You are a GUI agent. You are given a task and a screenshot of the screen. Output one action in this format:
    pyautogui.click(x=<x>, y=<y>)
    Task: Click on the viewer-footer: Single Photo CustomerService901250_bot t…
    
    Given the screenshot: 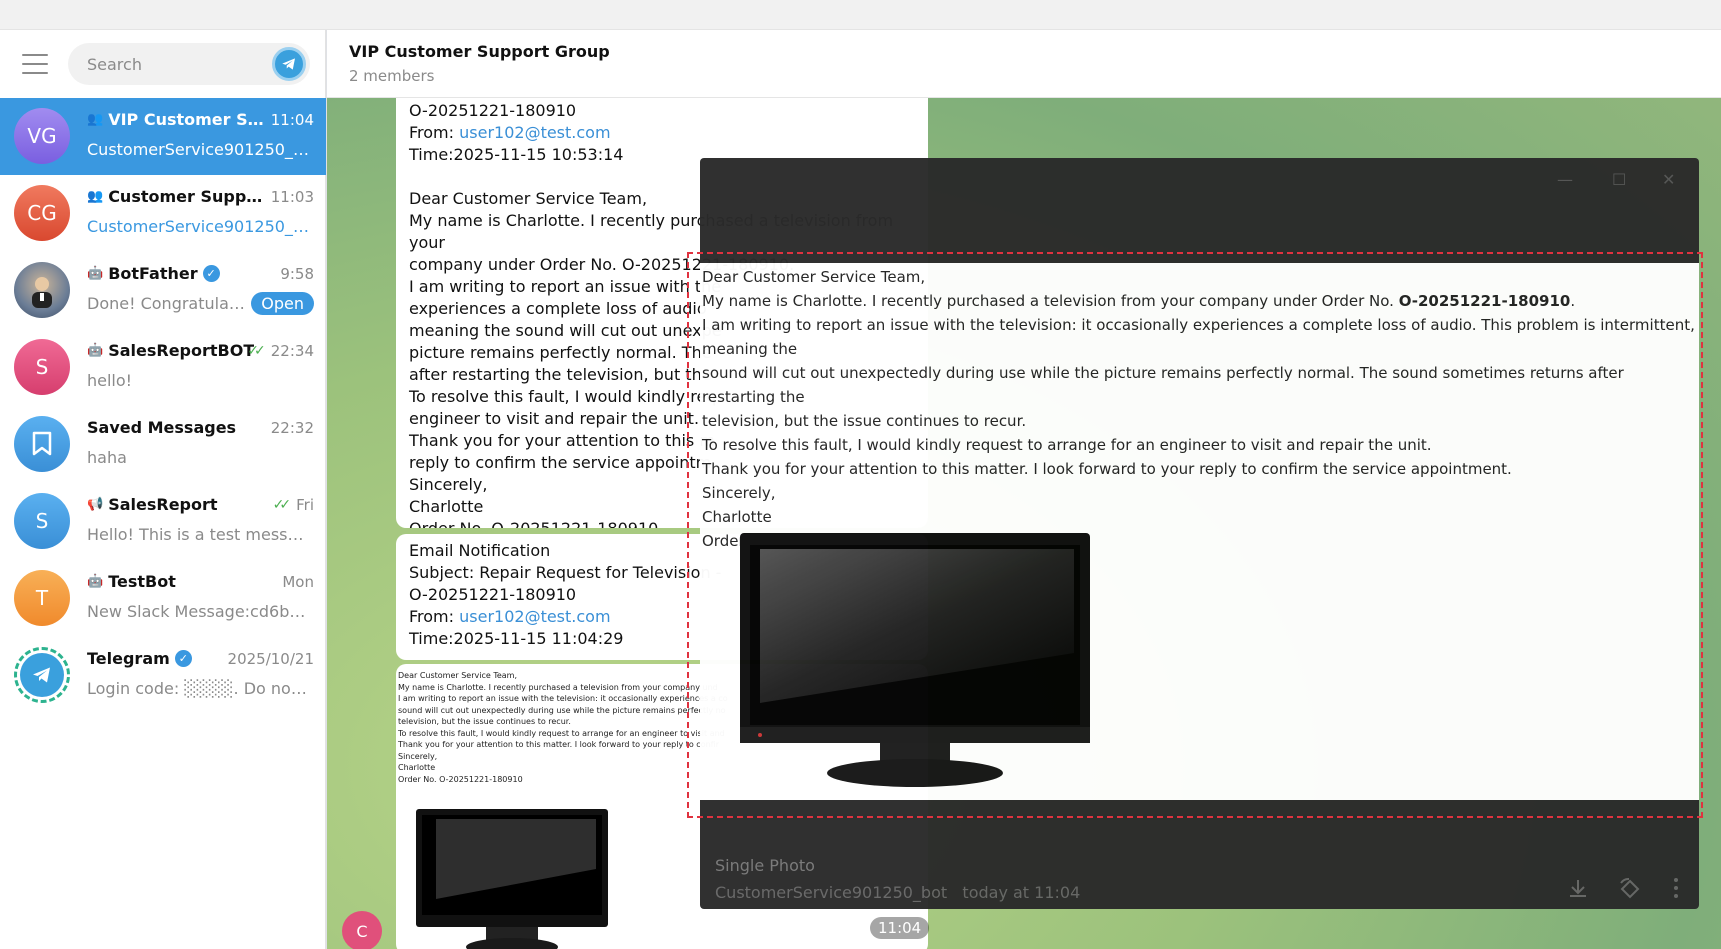 What is the action you would take?
    pyautogui.click(x=1199, y=854)
    